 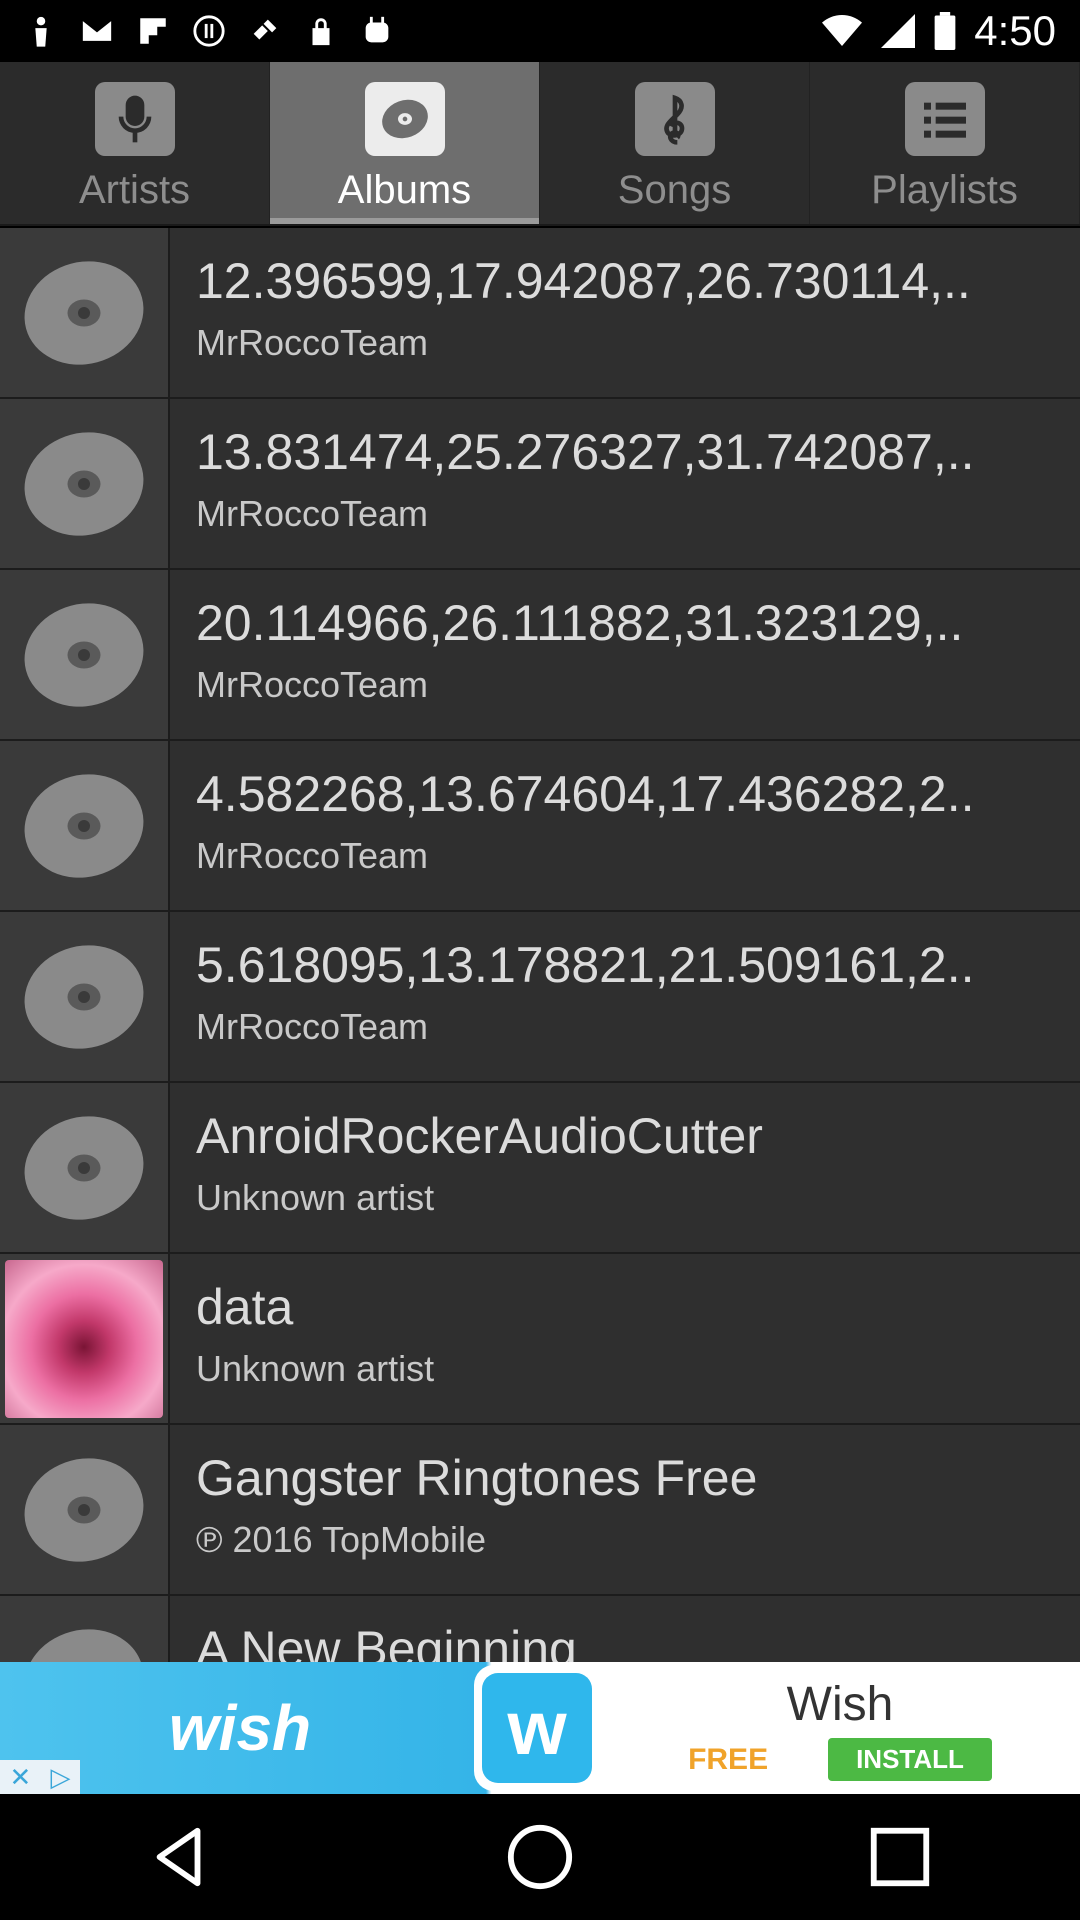 What do you see at coordinates (134, 190) in the screenshot?
I see `tab-label: Artists` at bounding box center [134, 190].